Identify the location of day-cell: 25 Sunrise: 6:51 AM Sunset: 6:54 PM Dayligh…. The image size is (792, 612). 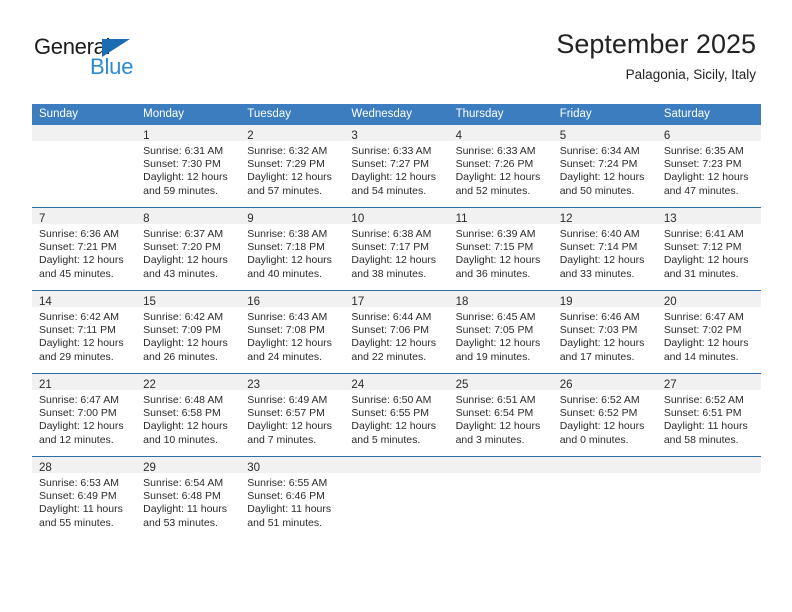
(500, 415).